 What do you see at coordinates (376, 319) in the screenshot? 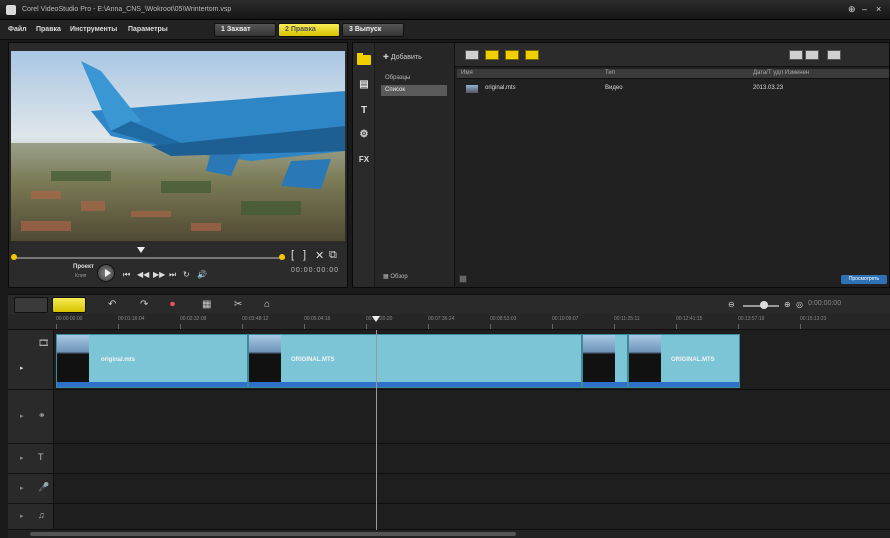
I see `timeline-playhead-handle` at bounding box center [376, 319].